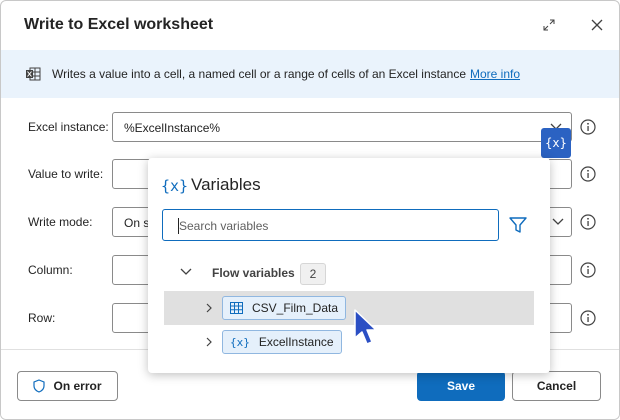 Image resolution: width=620 pixels, height=420 pixels. What do you see at coordinates (461, 386) in the screenshot?
I see `save-button: Save` at bounding box center [461, 386].